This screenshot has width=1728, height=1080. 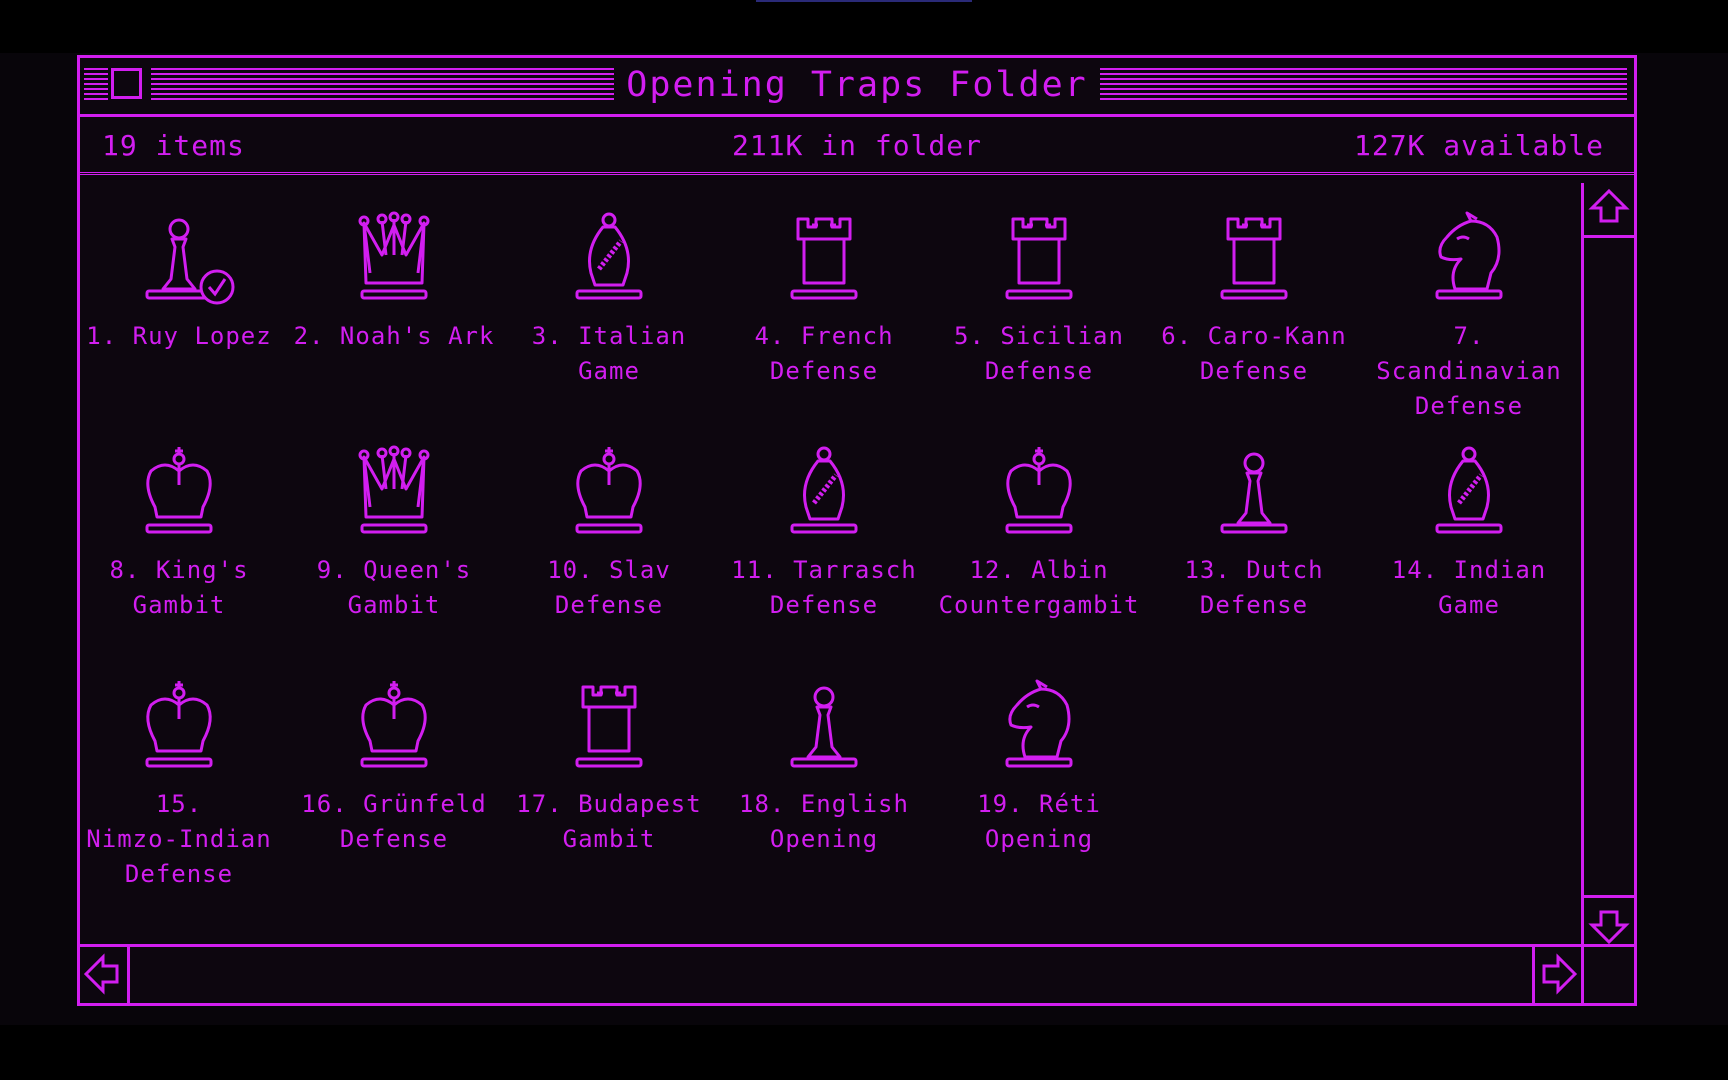 I want to click on horizontal-scrollbar, so click(x=857, y=973).